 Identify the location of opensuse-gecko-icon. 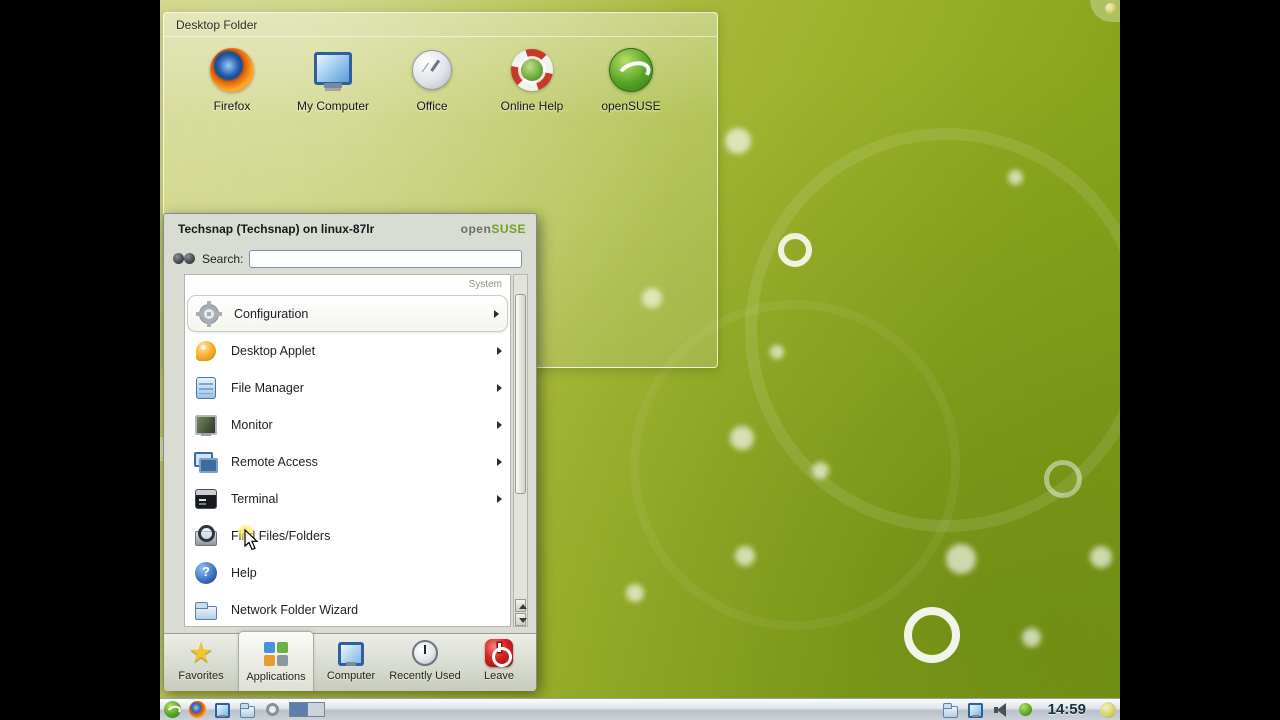
(631, 70).